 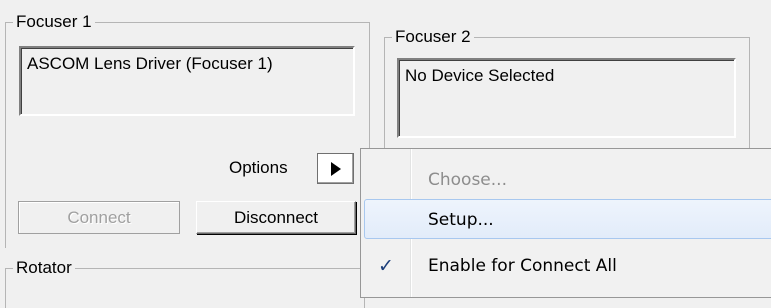 I want to click on focuser2-device-box: No Device Selected, so click(x=566, y=98).